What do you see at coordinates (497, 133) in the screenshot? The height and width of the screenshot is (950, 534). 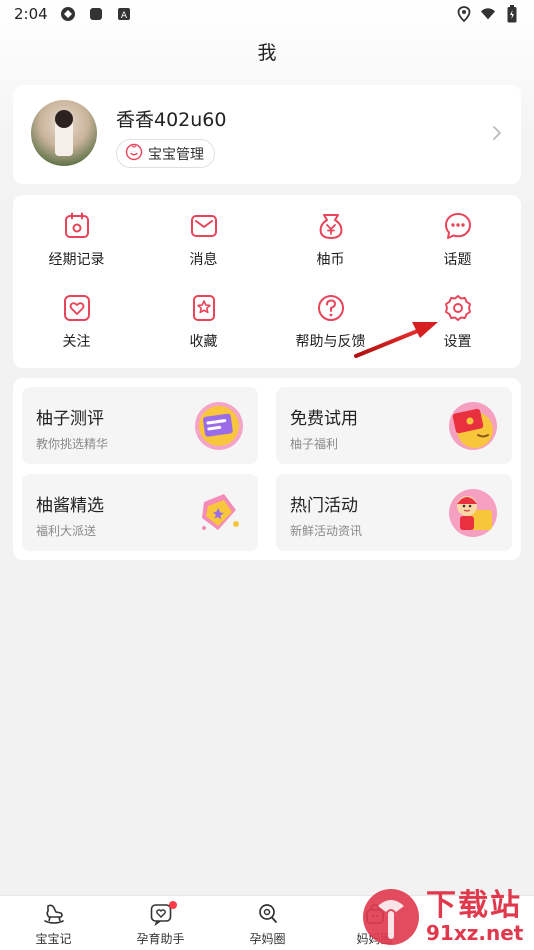 I see `chevron-right-icon` at bounding box center [497, 133].